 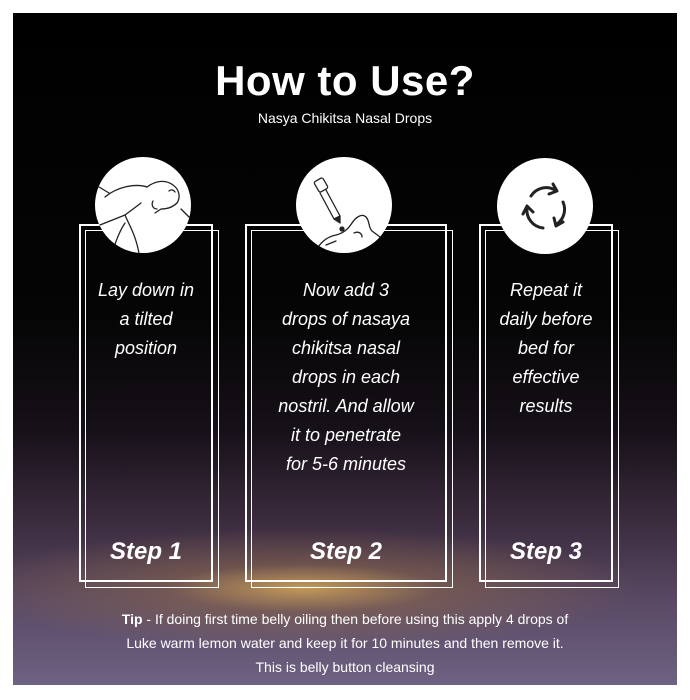 I want to click on step-2-line: drops of nasaya, so click(x=346, y=319).